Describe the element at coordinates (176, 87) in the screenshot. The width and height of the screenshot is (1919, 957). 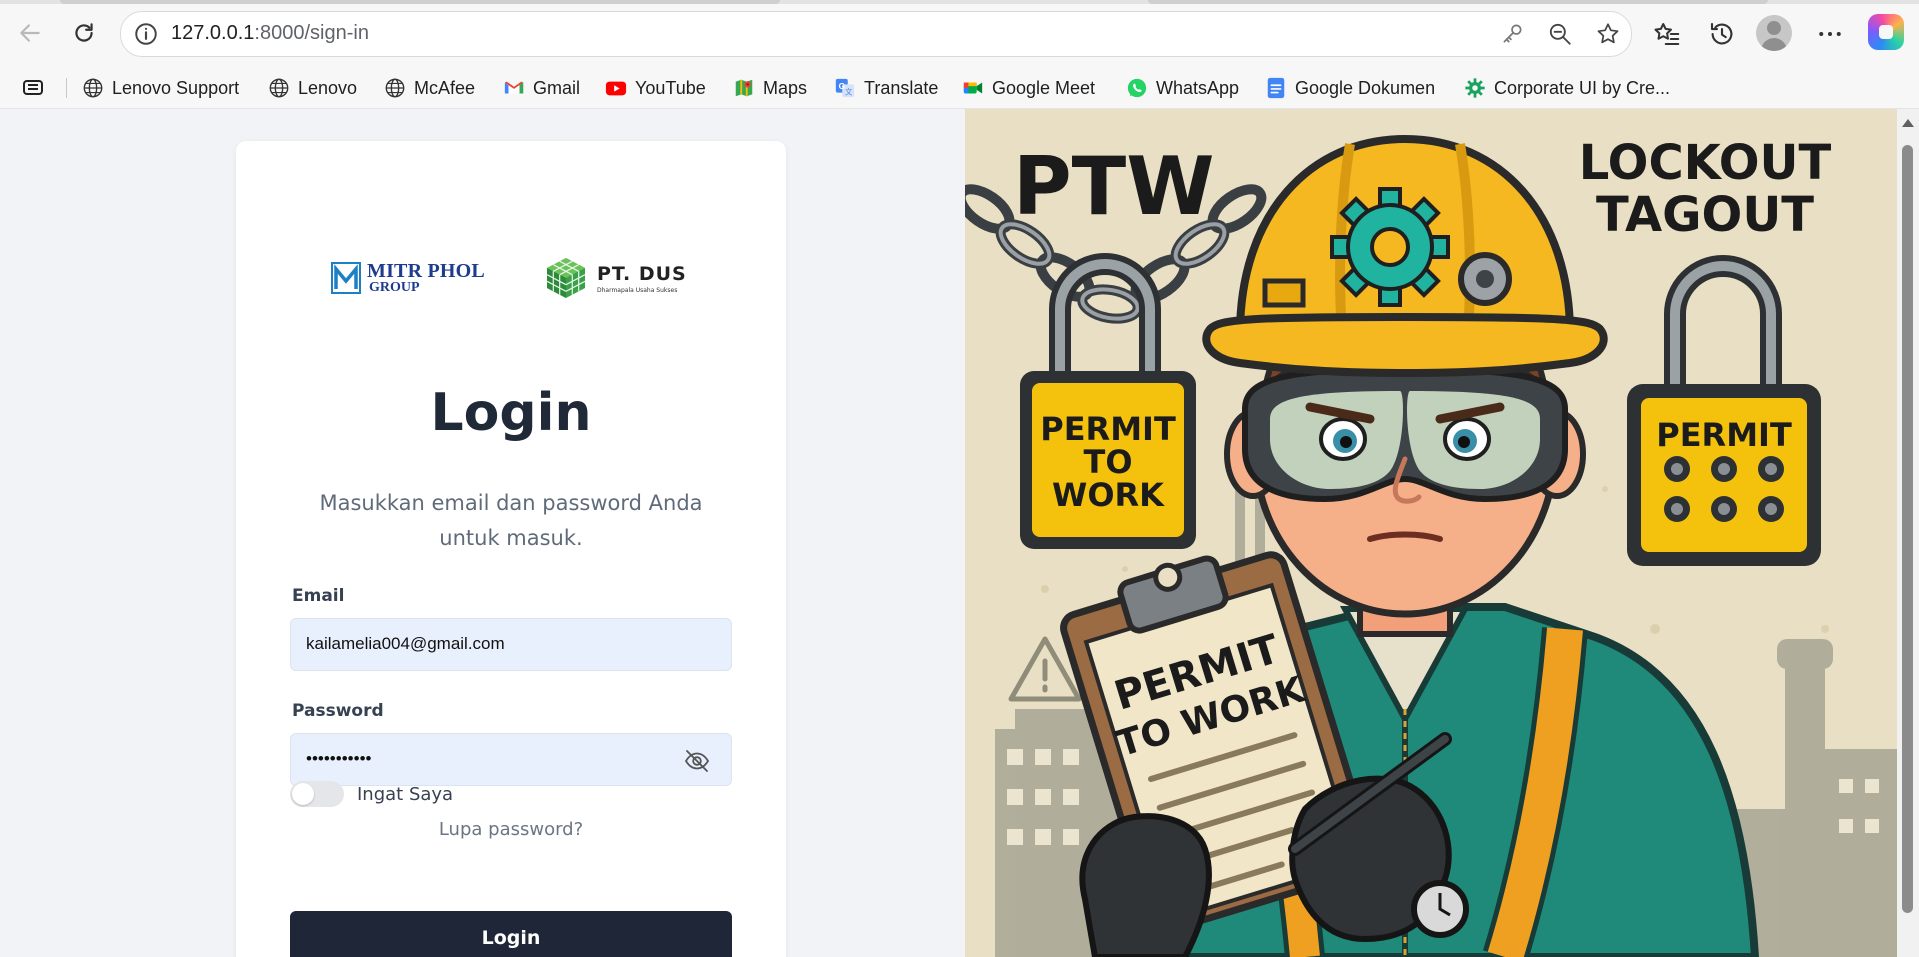
I see `bookmark-label: Lenovo Support` at that location.